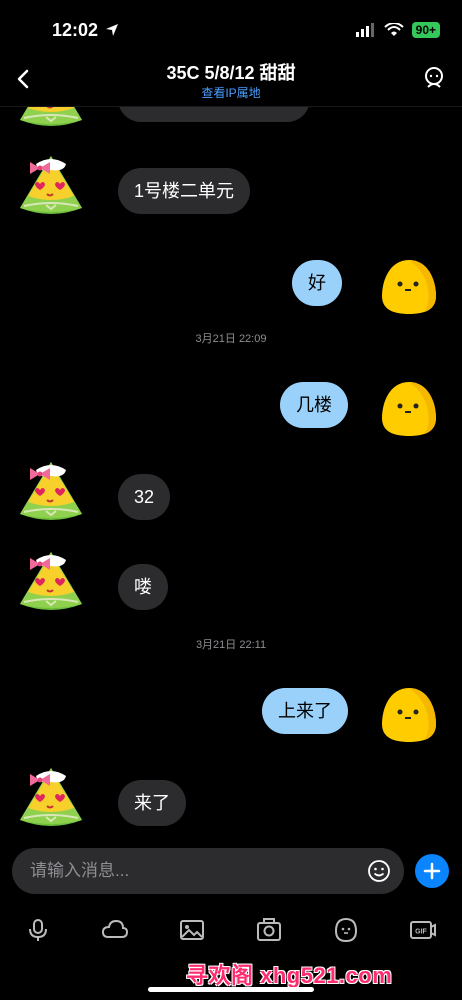  What do you see at coordinates (346, 930) in the screenshot?
I see `sticker-icon` at bounding box center [346, 930].